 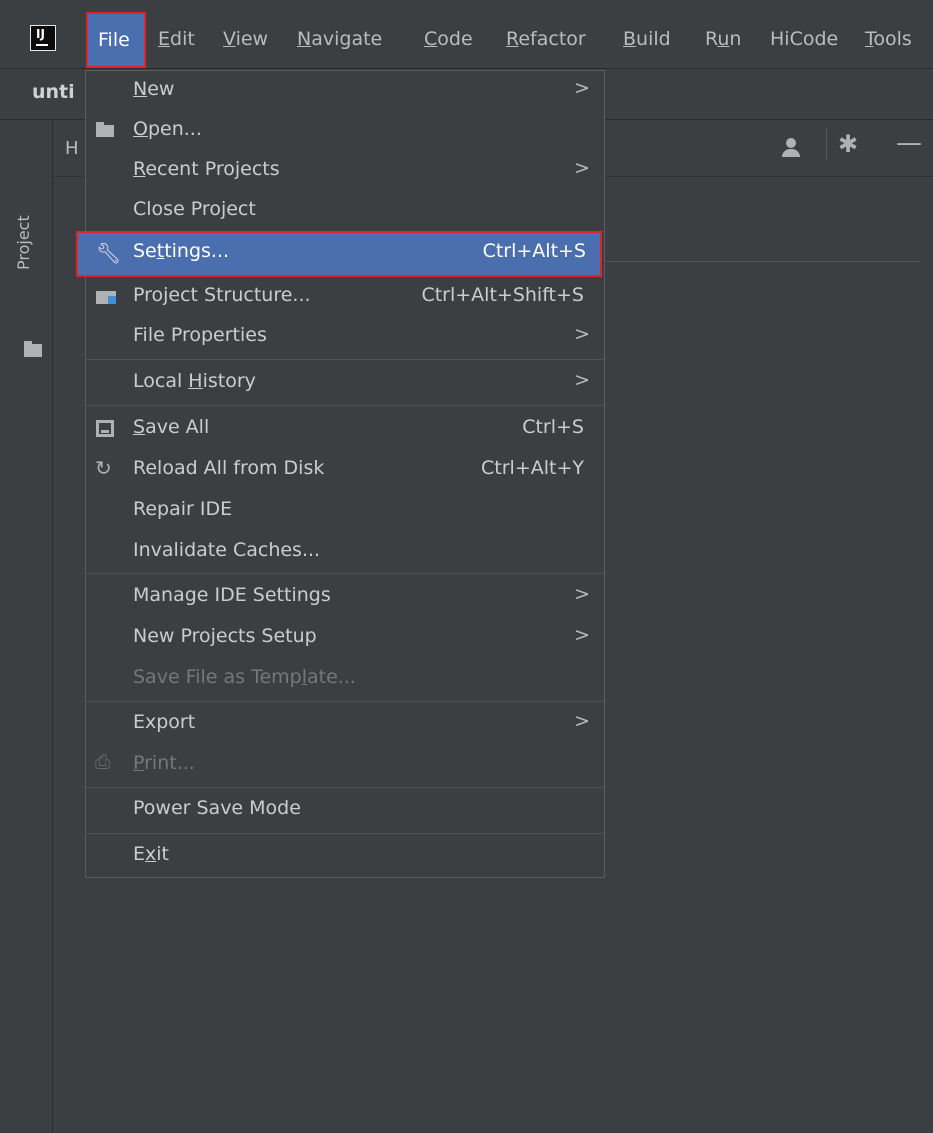 What do you see at coordinates (909, 143) in the screenshot?
I see `minimize-icon: —` at bounding box center [909, 143].